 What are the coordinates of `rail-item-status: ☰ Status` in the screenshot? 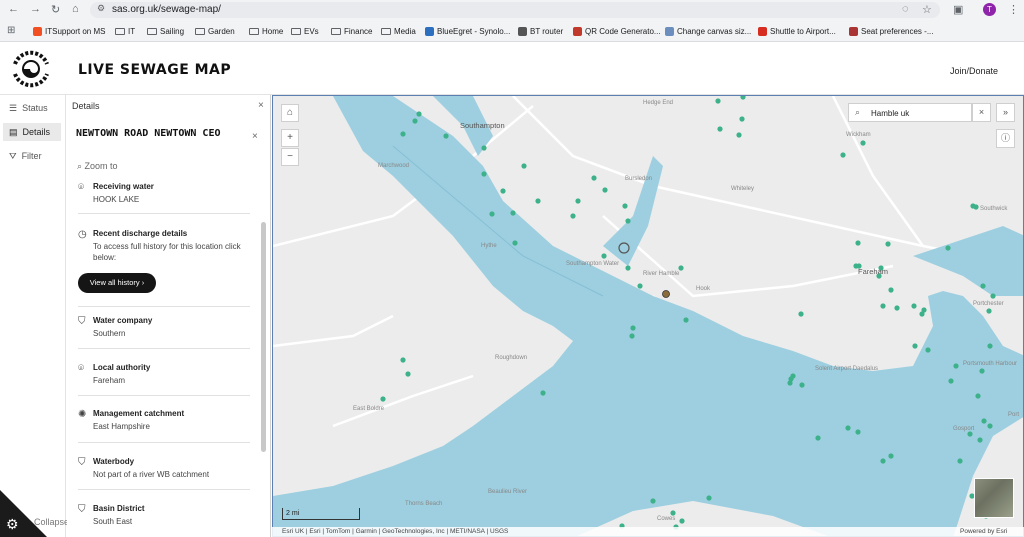 It's located at (32, 108).